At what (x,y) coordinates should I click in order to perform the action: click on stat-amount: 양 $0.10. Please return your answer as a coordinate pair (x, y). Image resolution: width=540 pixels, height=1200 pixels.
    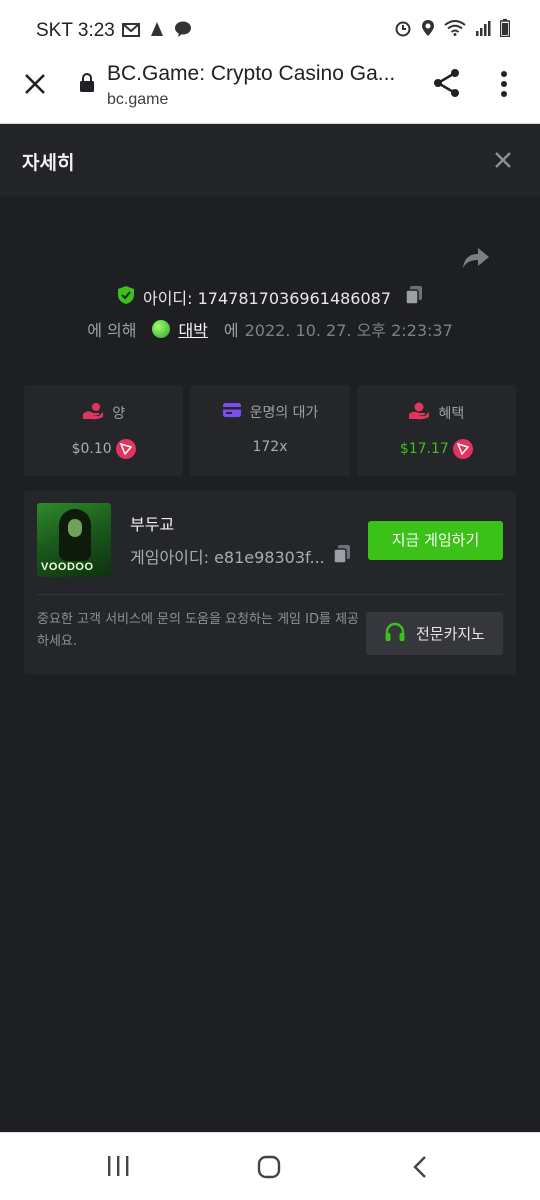
    Looking at the image, I should click on (104, 430).